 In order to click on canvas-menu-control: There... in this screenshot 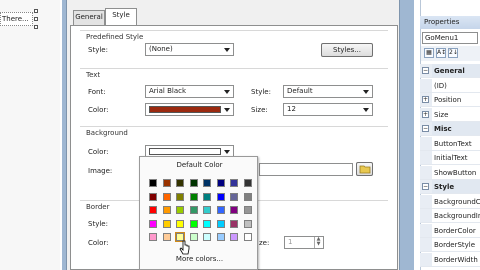, I will do `click(16, 19)`.